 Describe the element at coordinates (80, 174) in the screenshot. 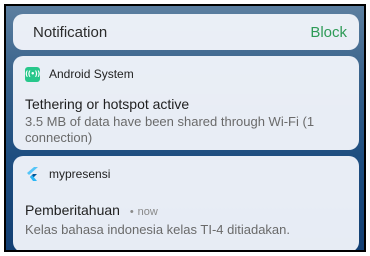

I see `source-name: mypresensi` at that location.